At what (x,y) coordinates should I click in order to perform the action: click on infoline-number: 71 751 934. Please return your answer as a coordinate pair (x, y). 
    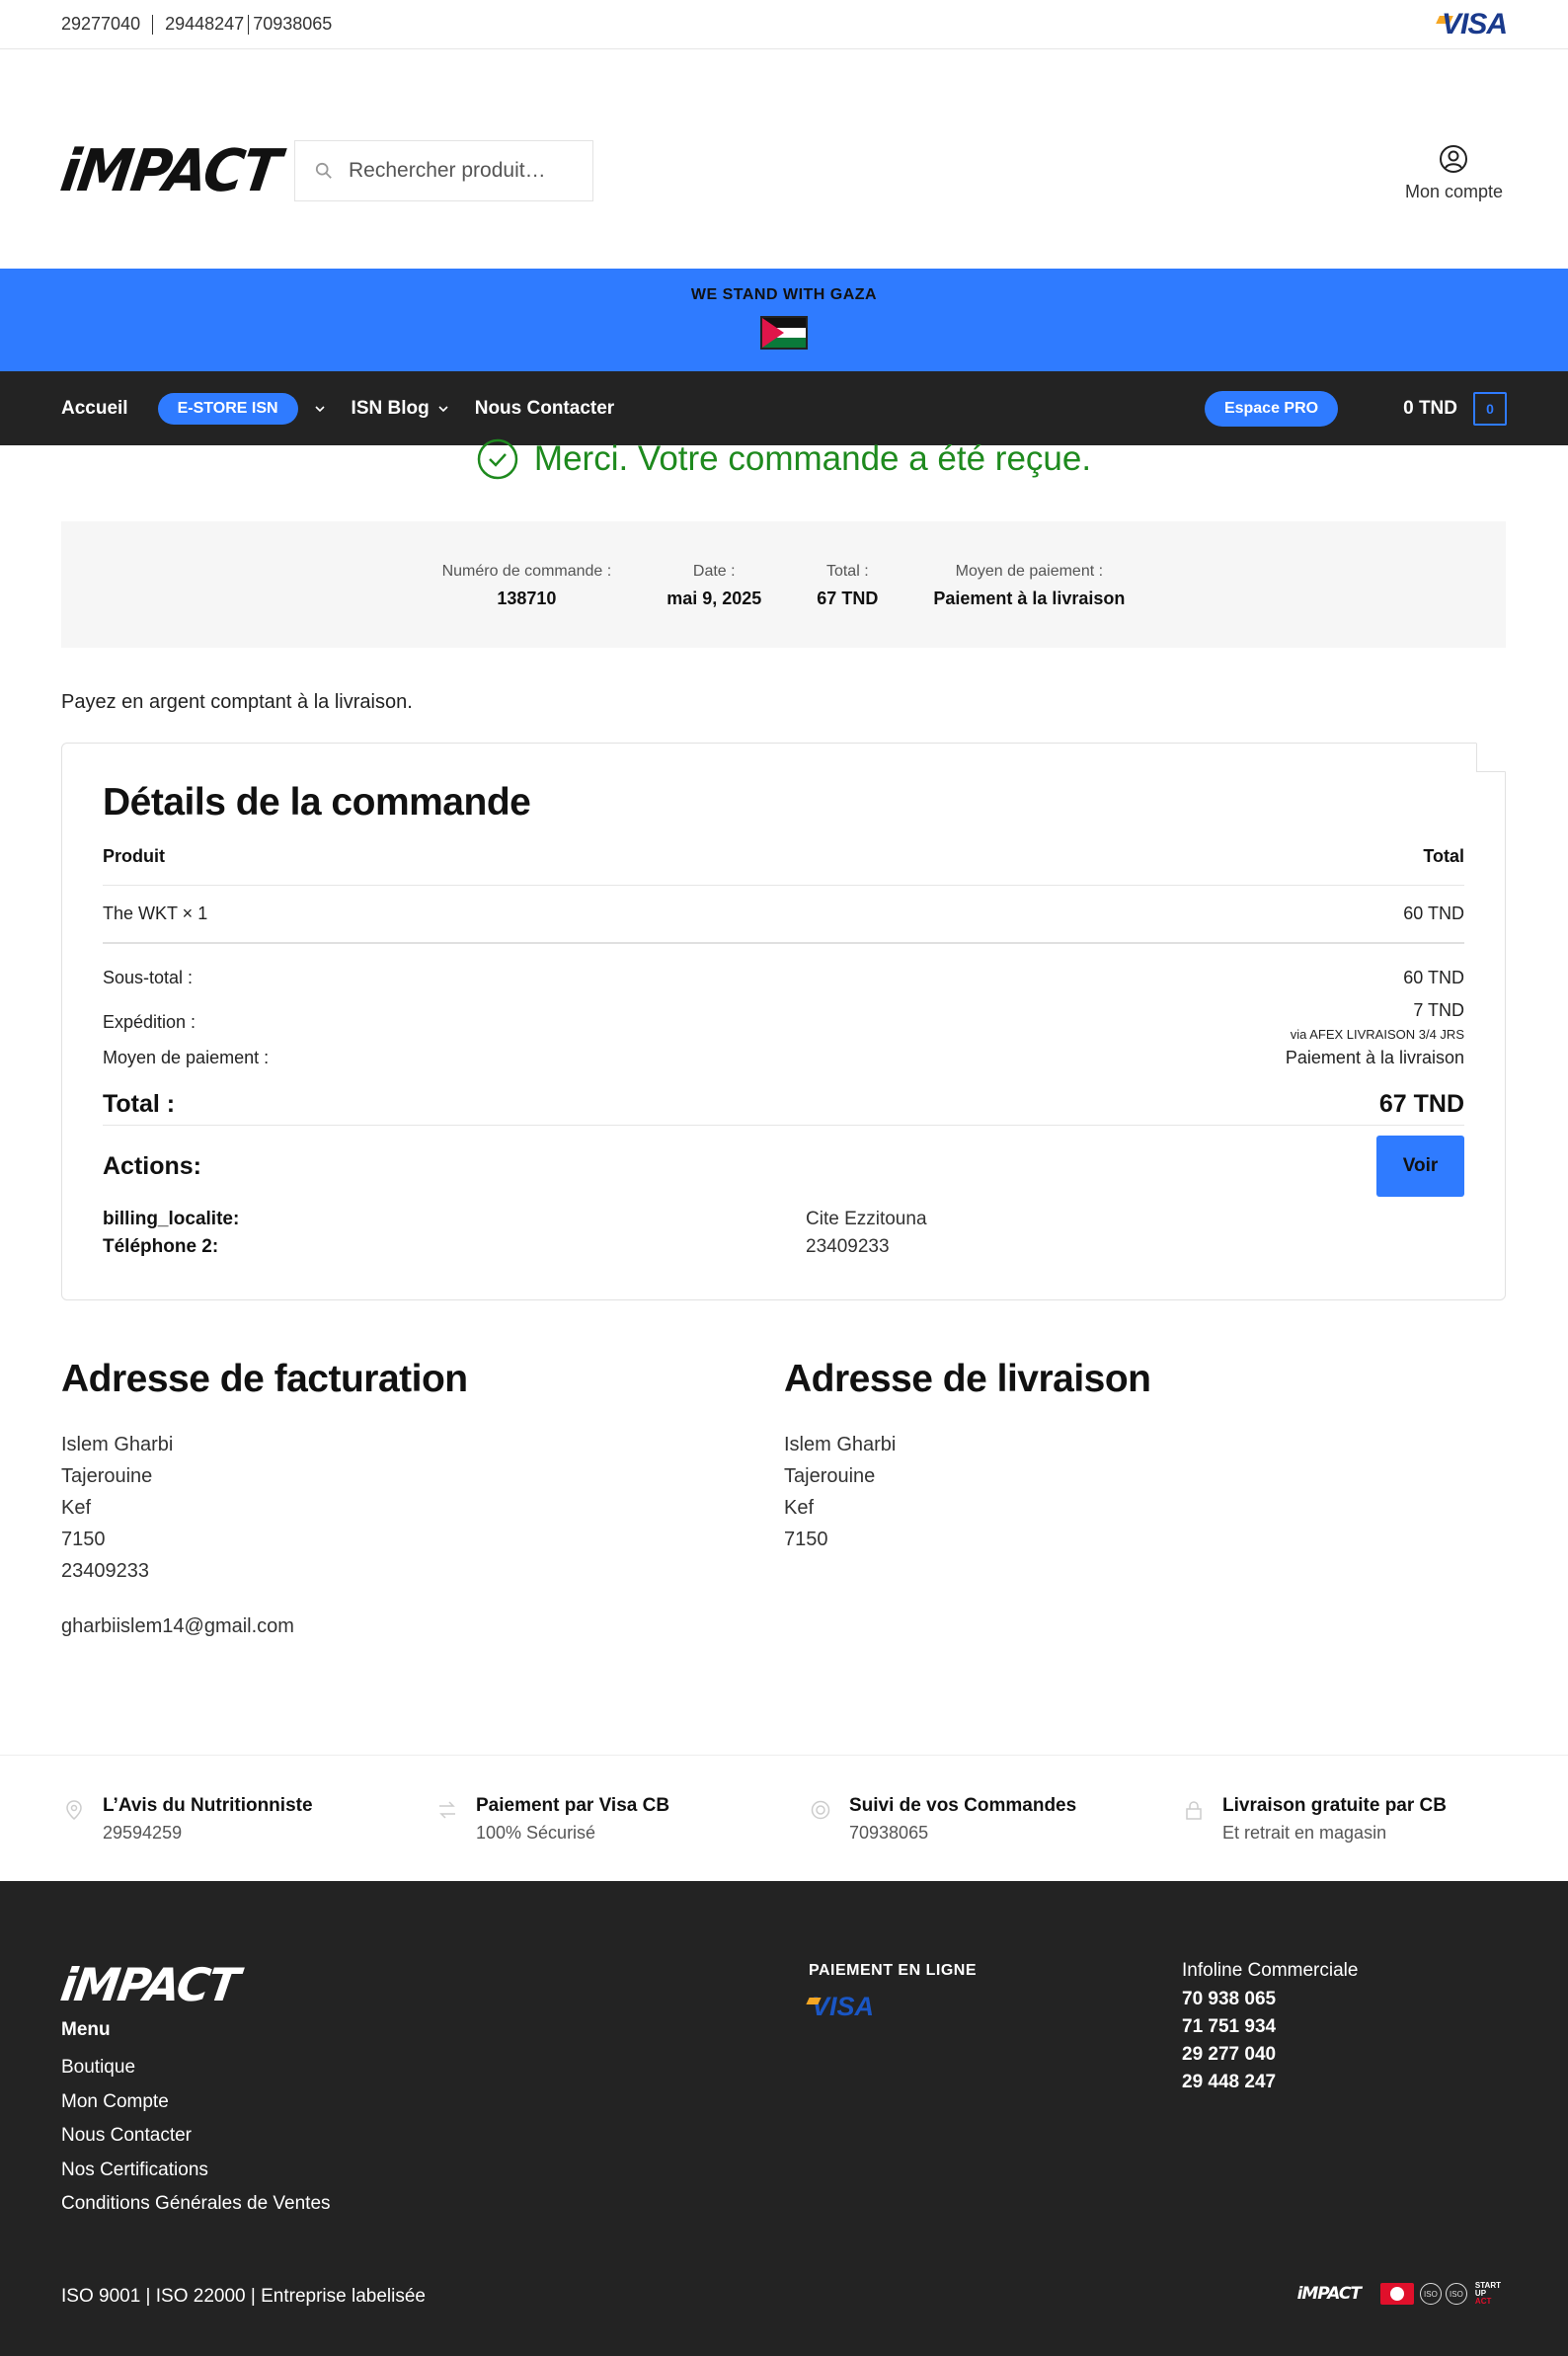
    Looking at the image, I should click on (1270, 2027).